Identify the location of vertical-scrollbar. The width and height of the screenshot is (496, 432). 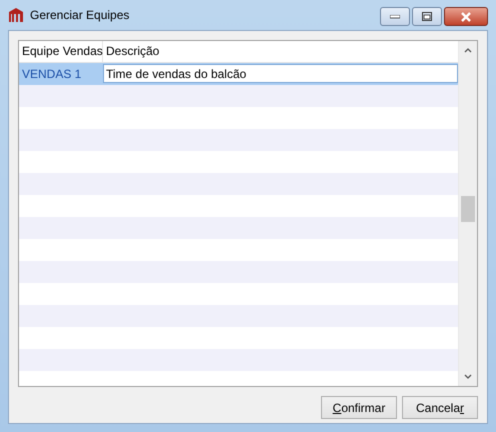
(467, 213).